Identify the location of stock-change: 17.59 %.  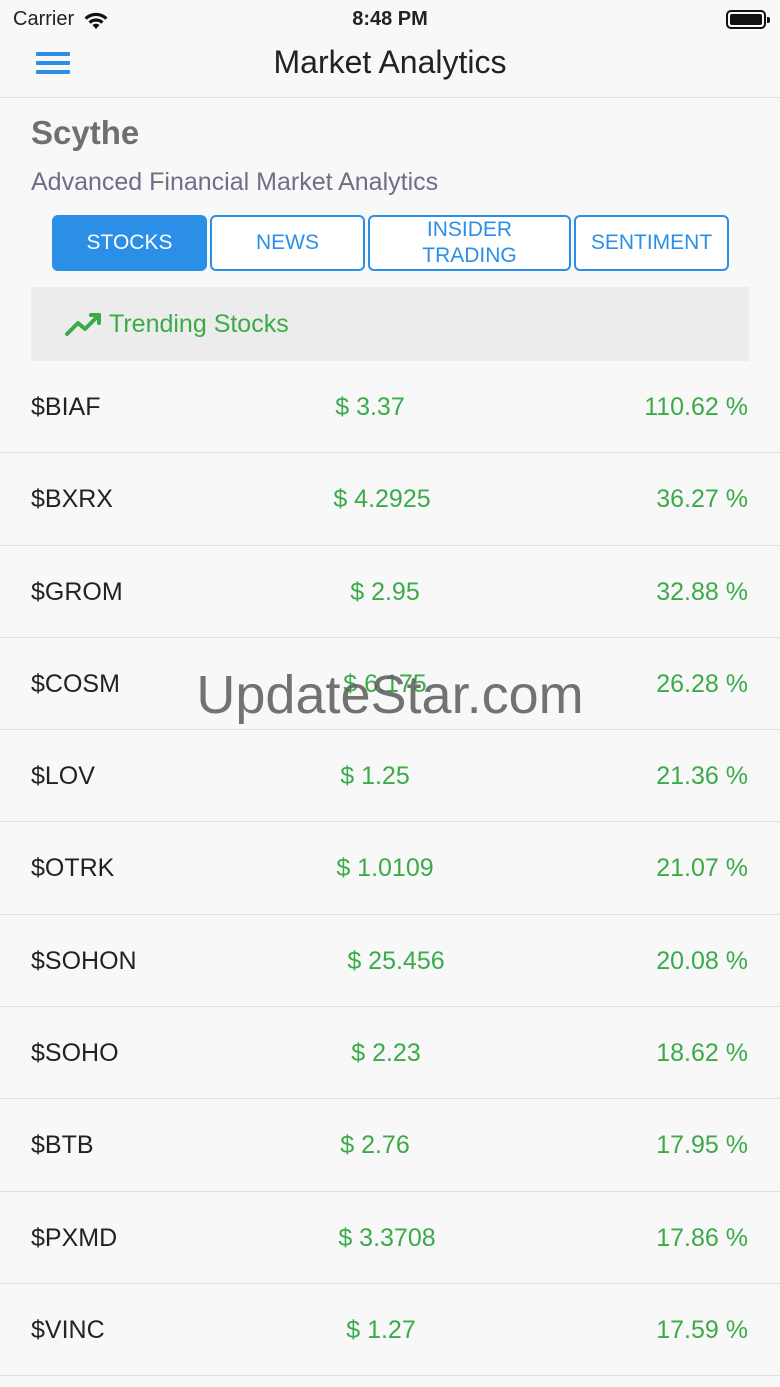
(702, 1329).